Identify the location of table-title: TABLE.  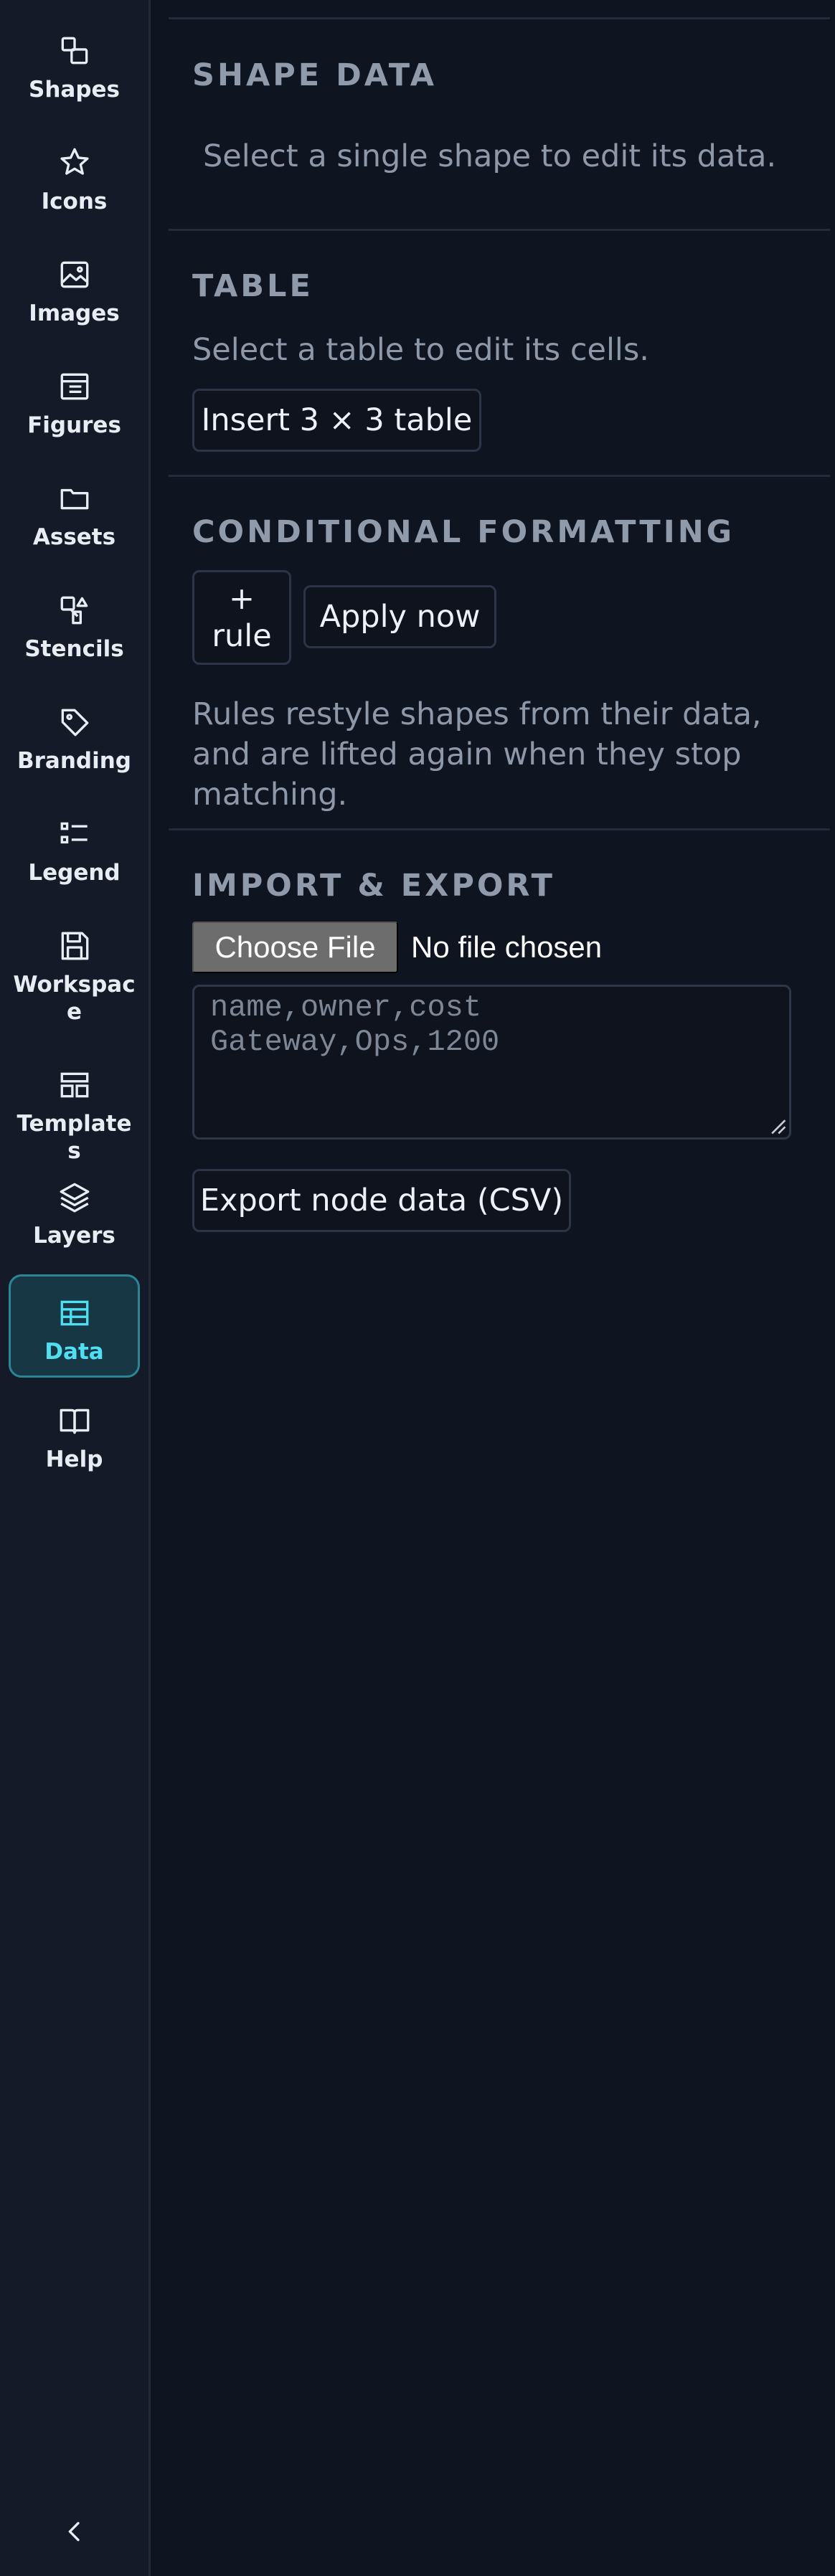
(253, 286).